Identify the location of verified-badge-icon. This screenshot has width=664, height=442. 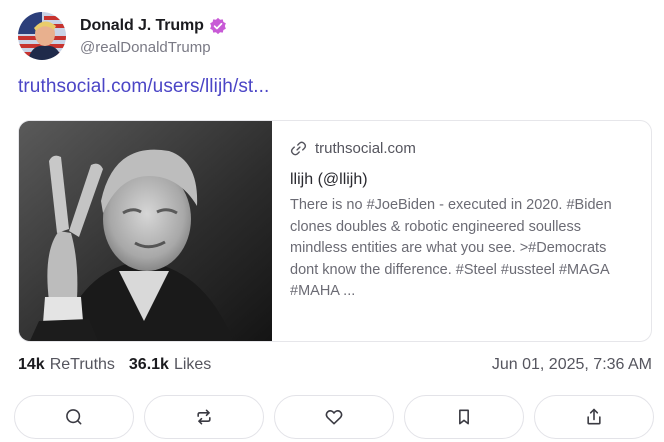
(218, 25).